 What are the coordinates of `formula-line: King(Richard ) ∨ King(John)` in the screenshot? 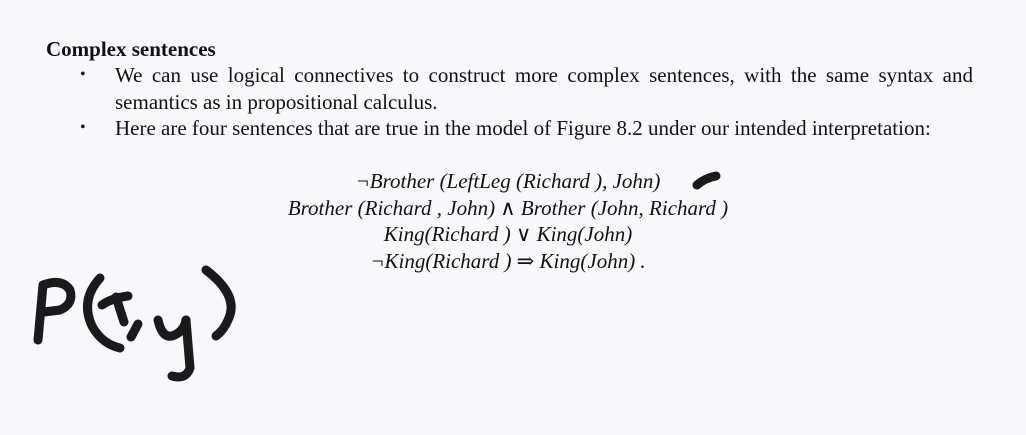 It's located at (508, 234).